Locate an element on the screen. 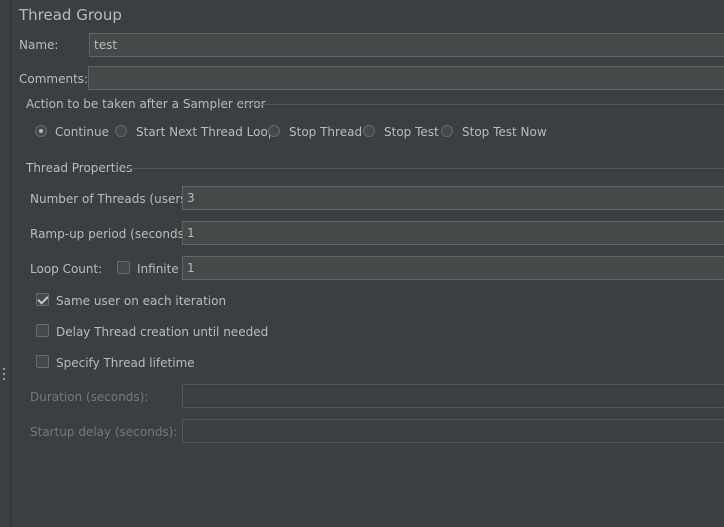  duration-input is located at coordinates (453, 396).